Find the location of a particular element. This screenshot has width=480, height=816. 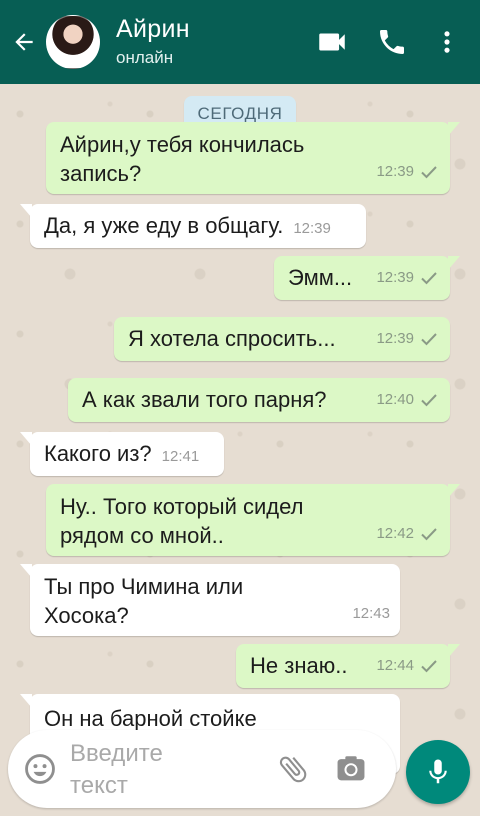

more-options-button is located at coordinates (447, 42).